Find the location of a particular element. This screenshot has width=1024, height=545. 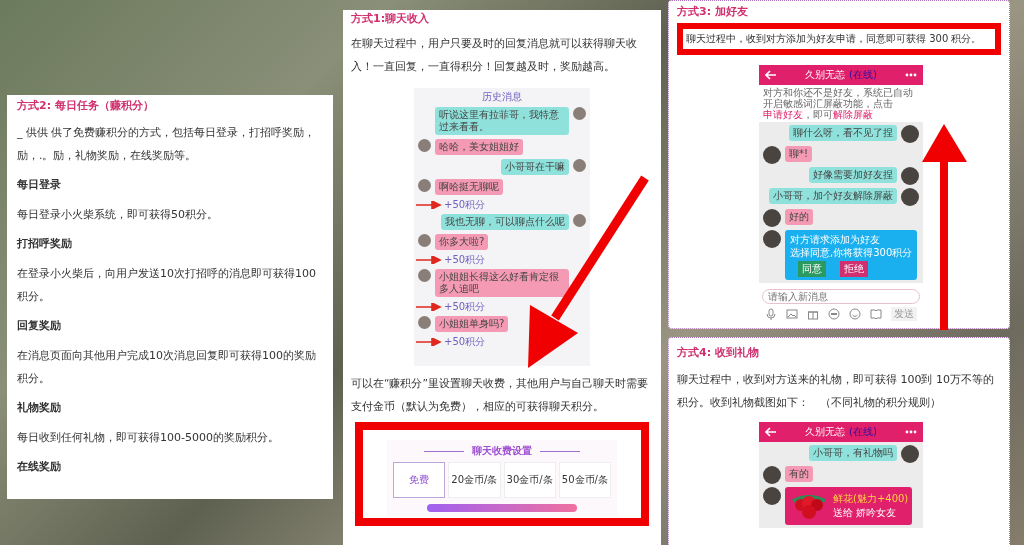

chat-bubble: 小哥哥，加个好友解除屏蔽 is located at coordinates (833, 196).